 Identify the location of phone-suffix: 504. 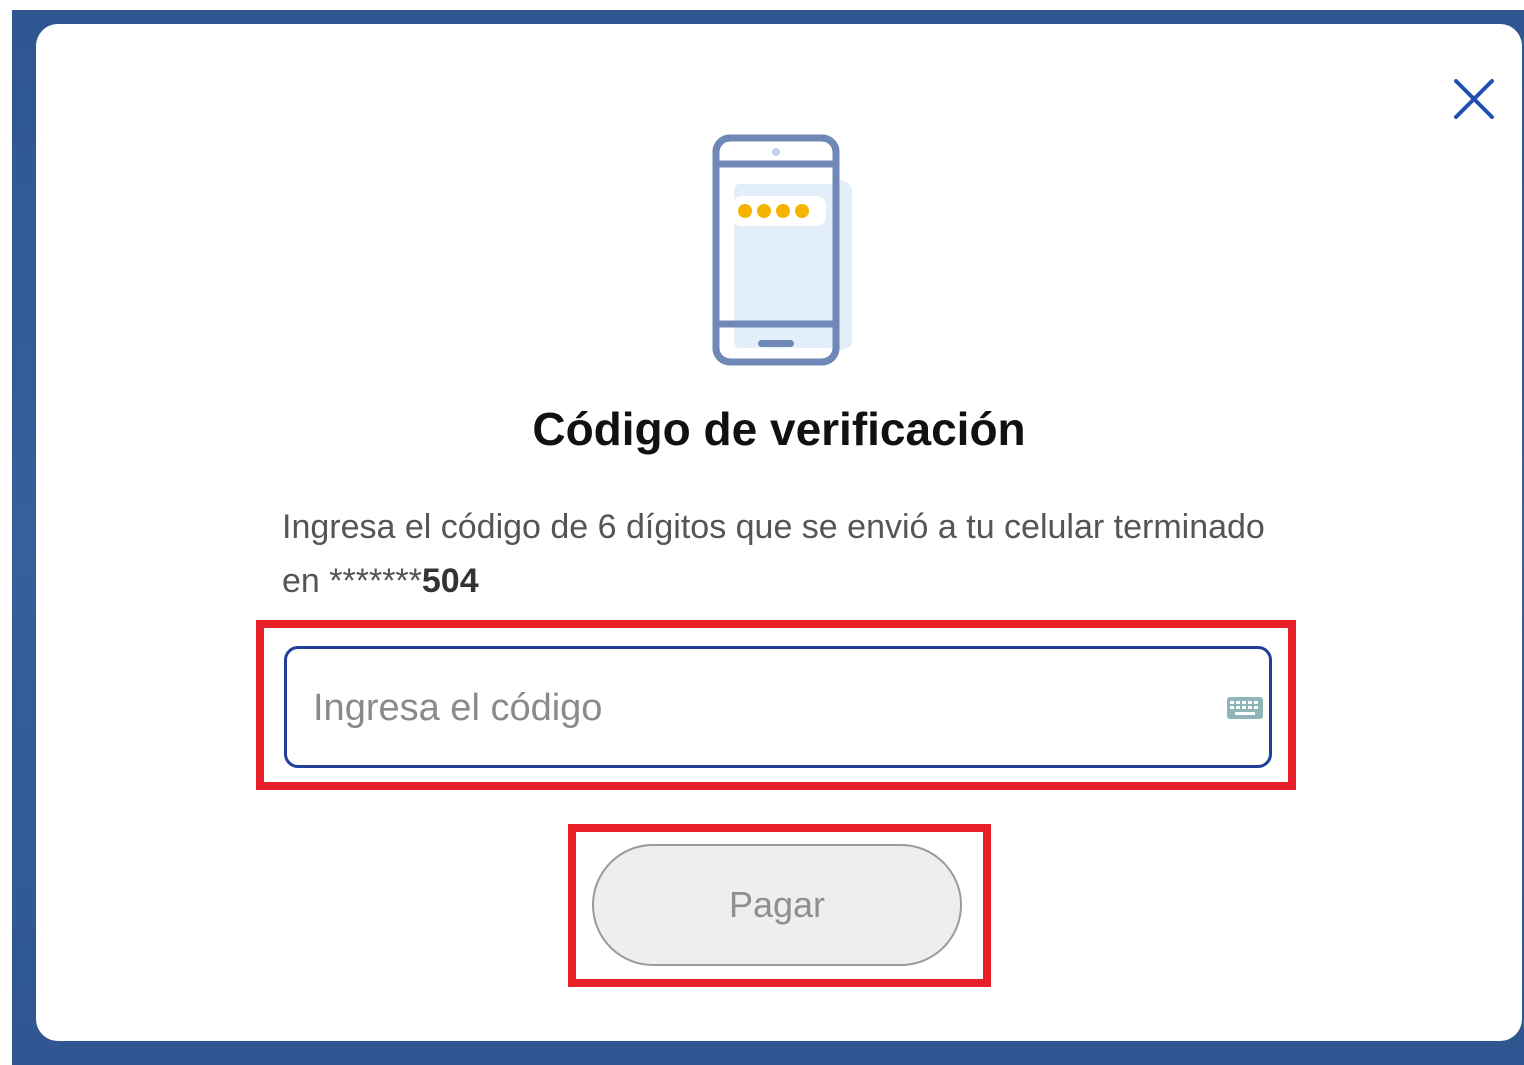
(450, 581).